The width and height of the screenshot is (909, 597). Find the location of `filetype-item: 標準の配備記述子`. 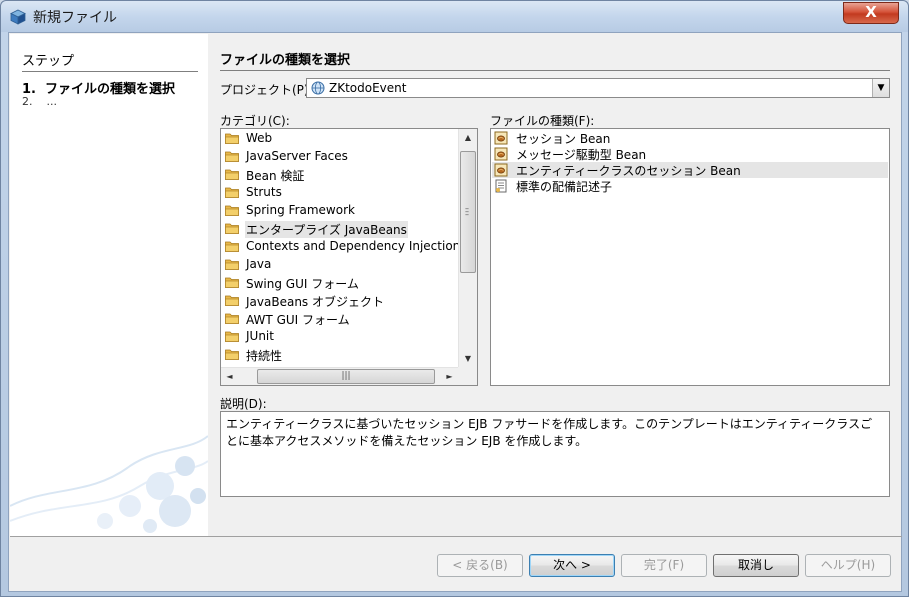

filetype-item: 標準の配備記述子 is located at coordinates (690, 186).